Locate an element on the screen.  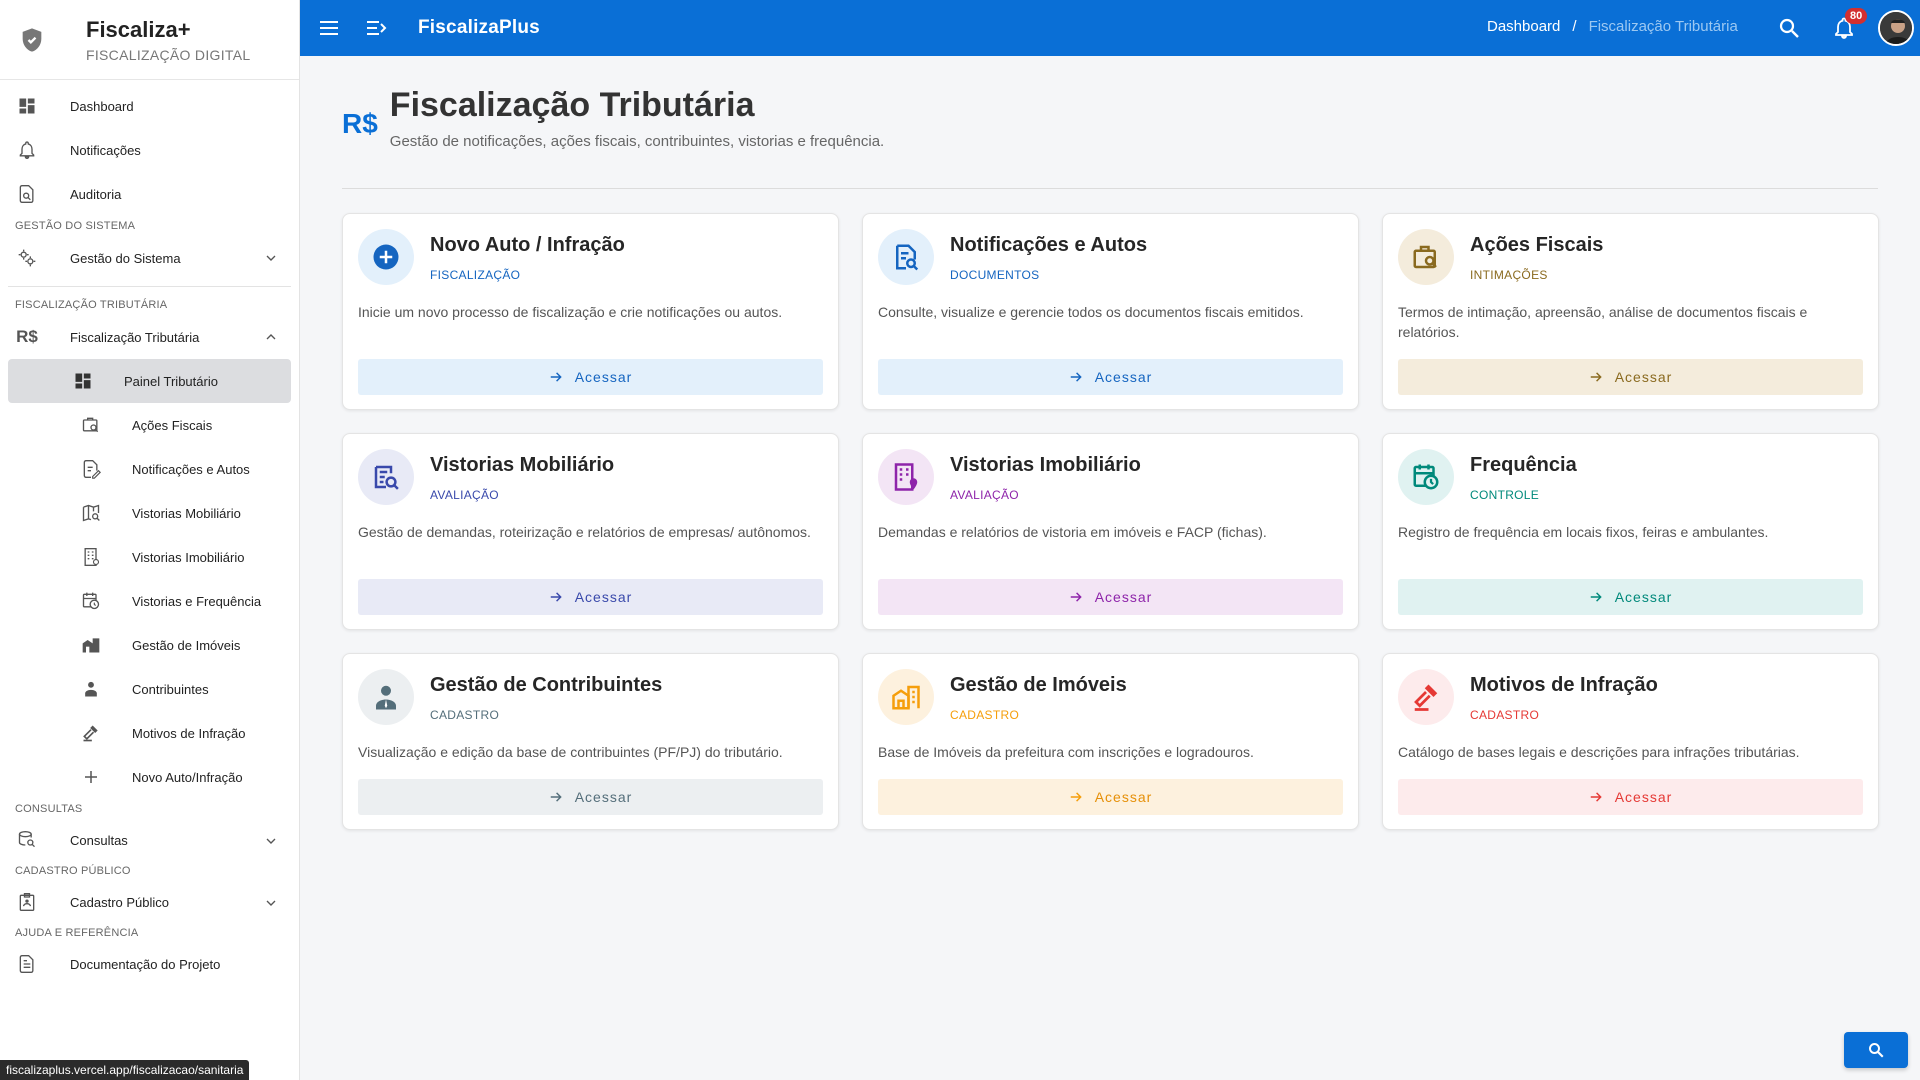
sidebar-subitem-novo-auto: Novo Auto/Infração is located at coordinates (149, 777).